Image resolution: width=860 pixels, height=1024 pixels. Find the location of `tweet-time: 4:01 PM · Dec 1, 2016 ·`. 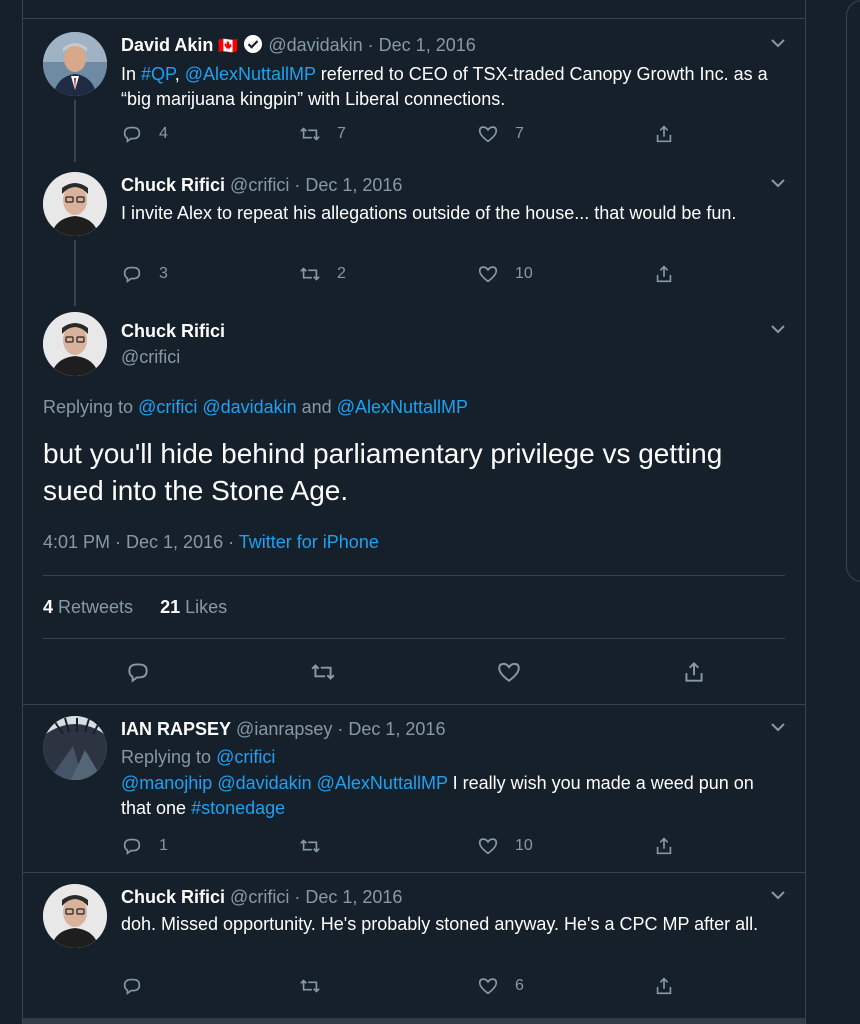

tweet-time: 4:01 PM · Dec 1, 2016 · is located at coordinates (141, 542).